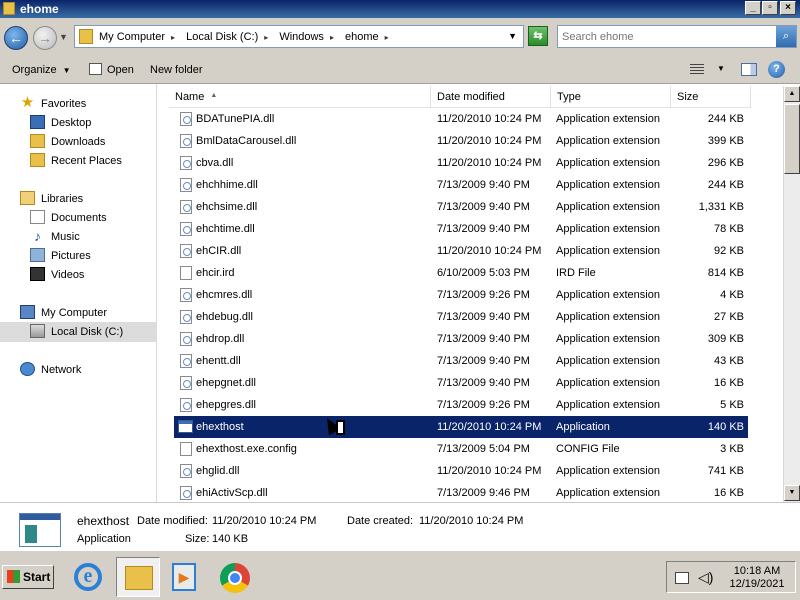 Image resolution: width=800 pixels, height=600 pixels. I want to click on taskbar-internet-explorer: e, so click(88, 577).